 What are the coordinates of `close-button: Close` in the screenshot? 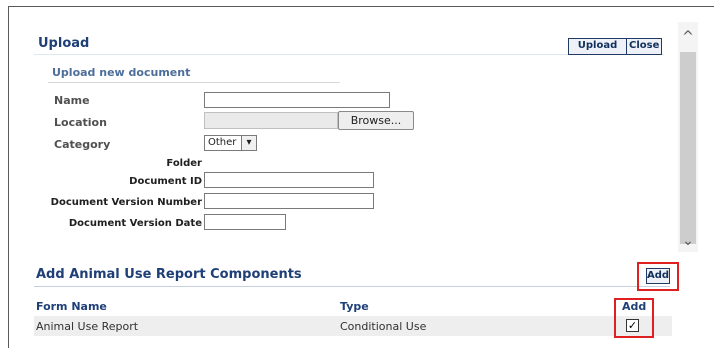 It's located at (644, 46).